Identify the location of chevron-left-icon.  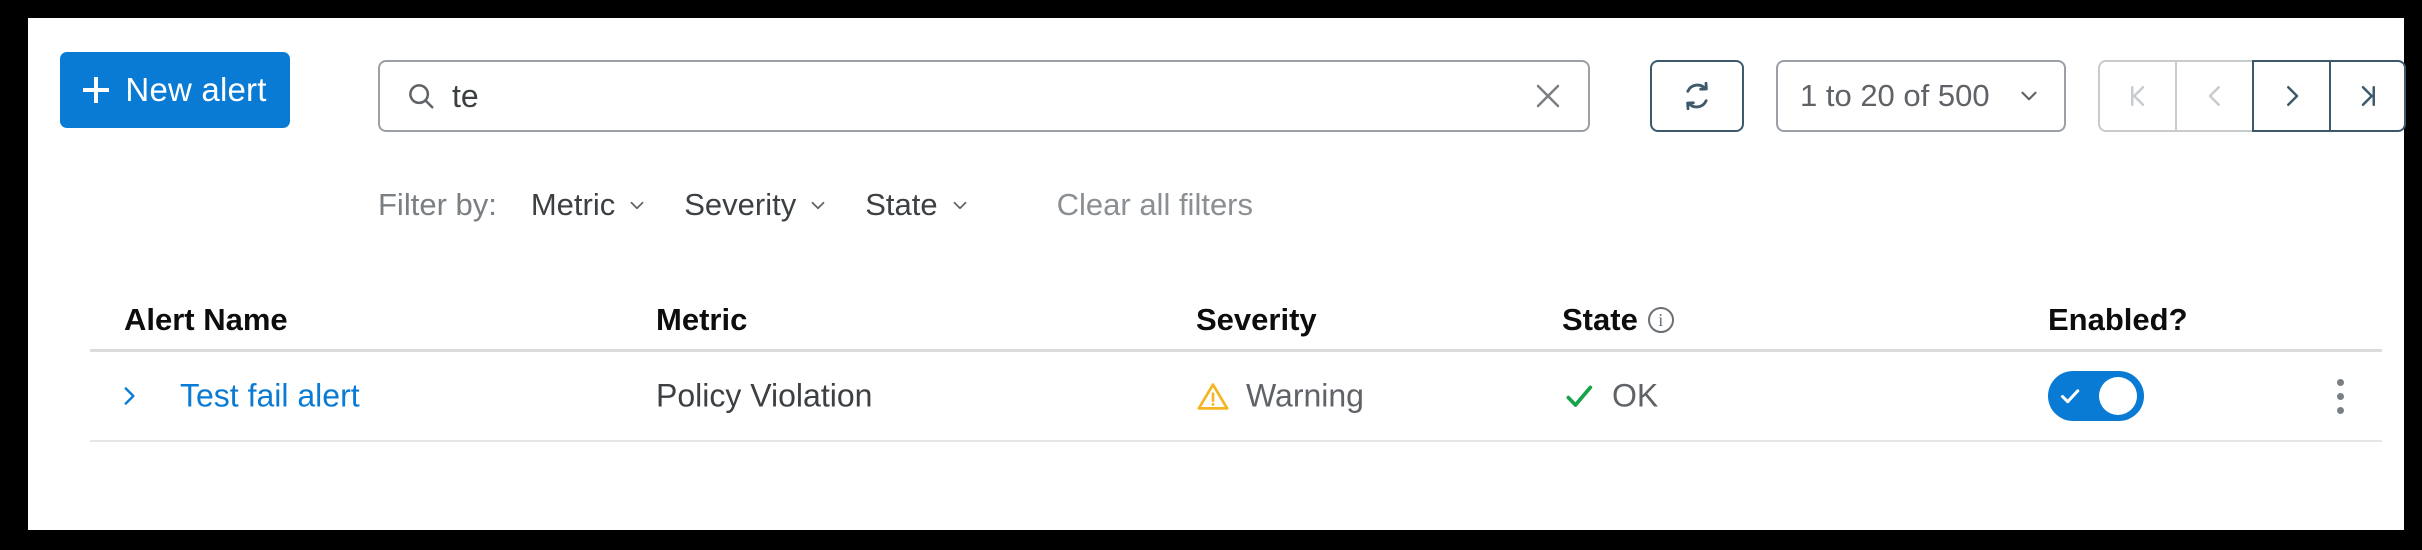
(2214, 96).